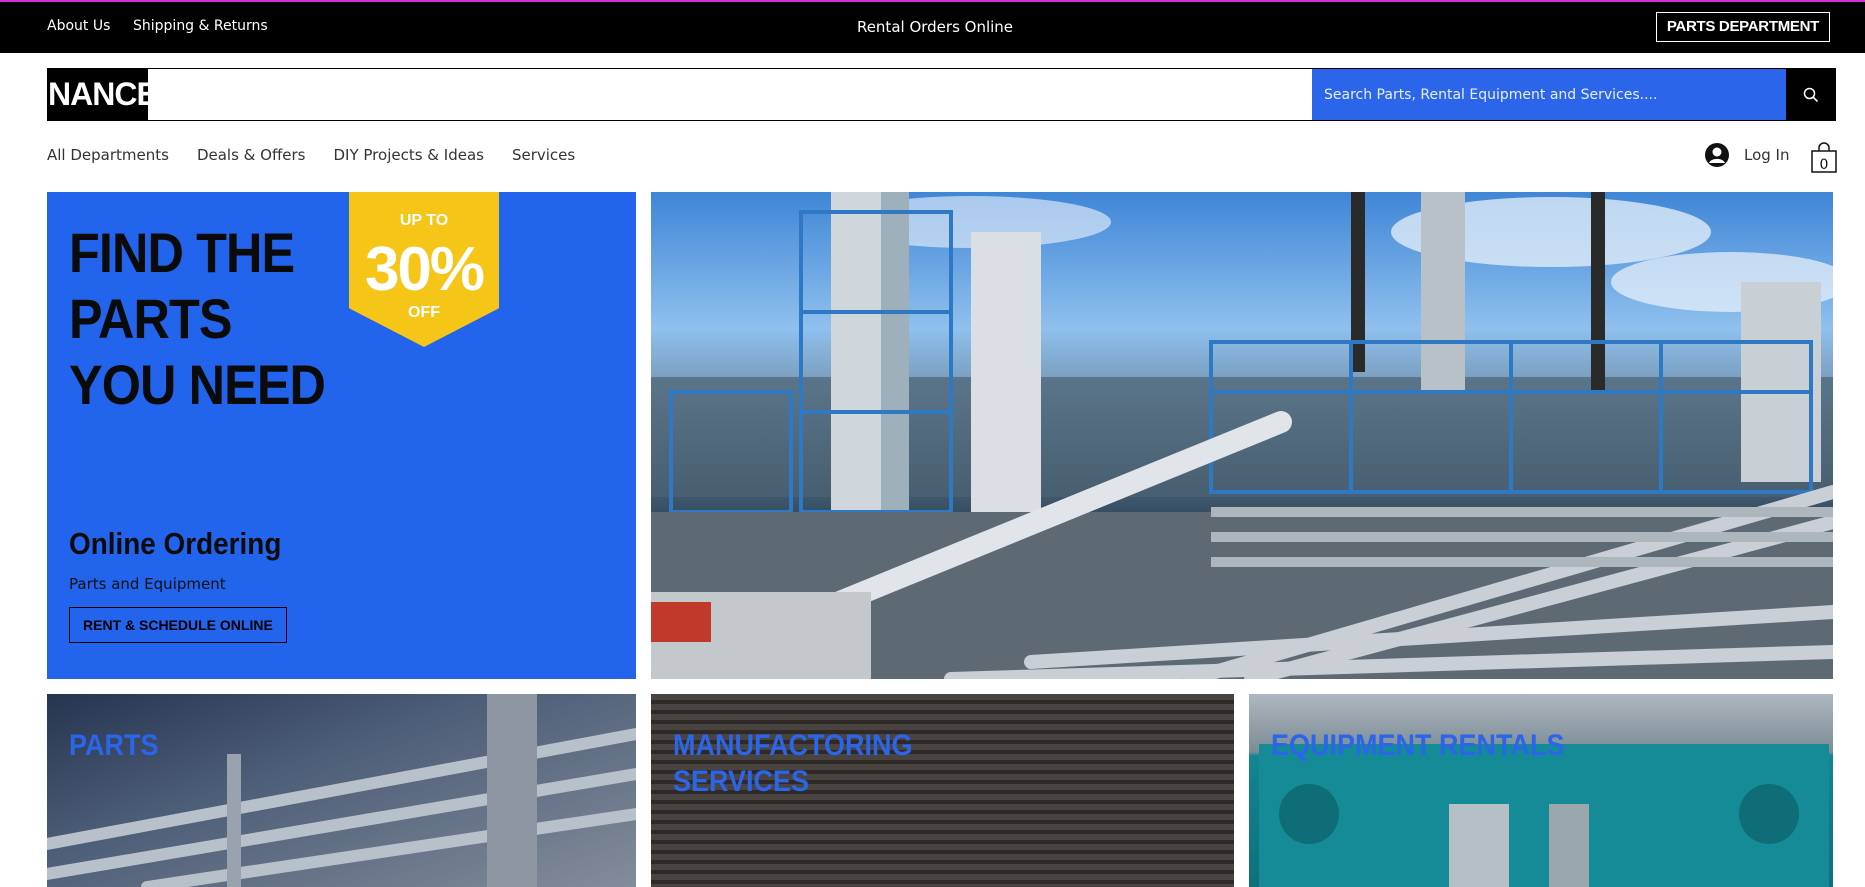 The image size is (1865, 887). Describe the element at coordinates (114, 745) in the screenshot. I see `parts-card-label: PARTS` at that location.